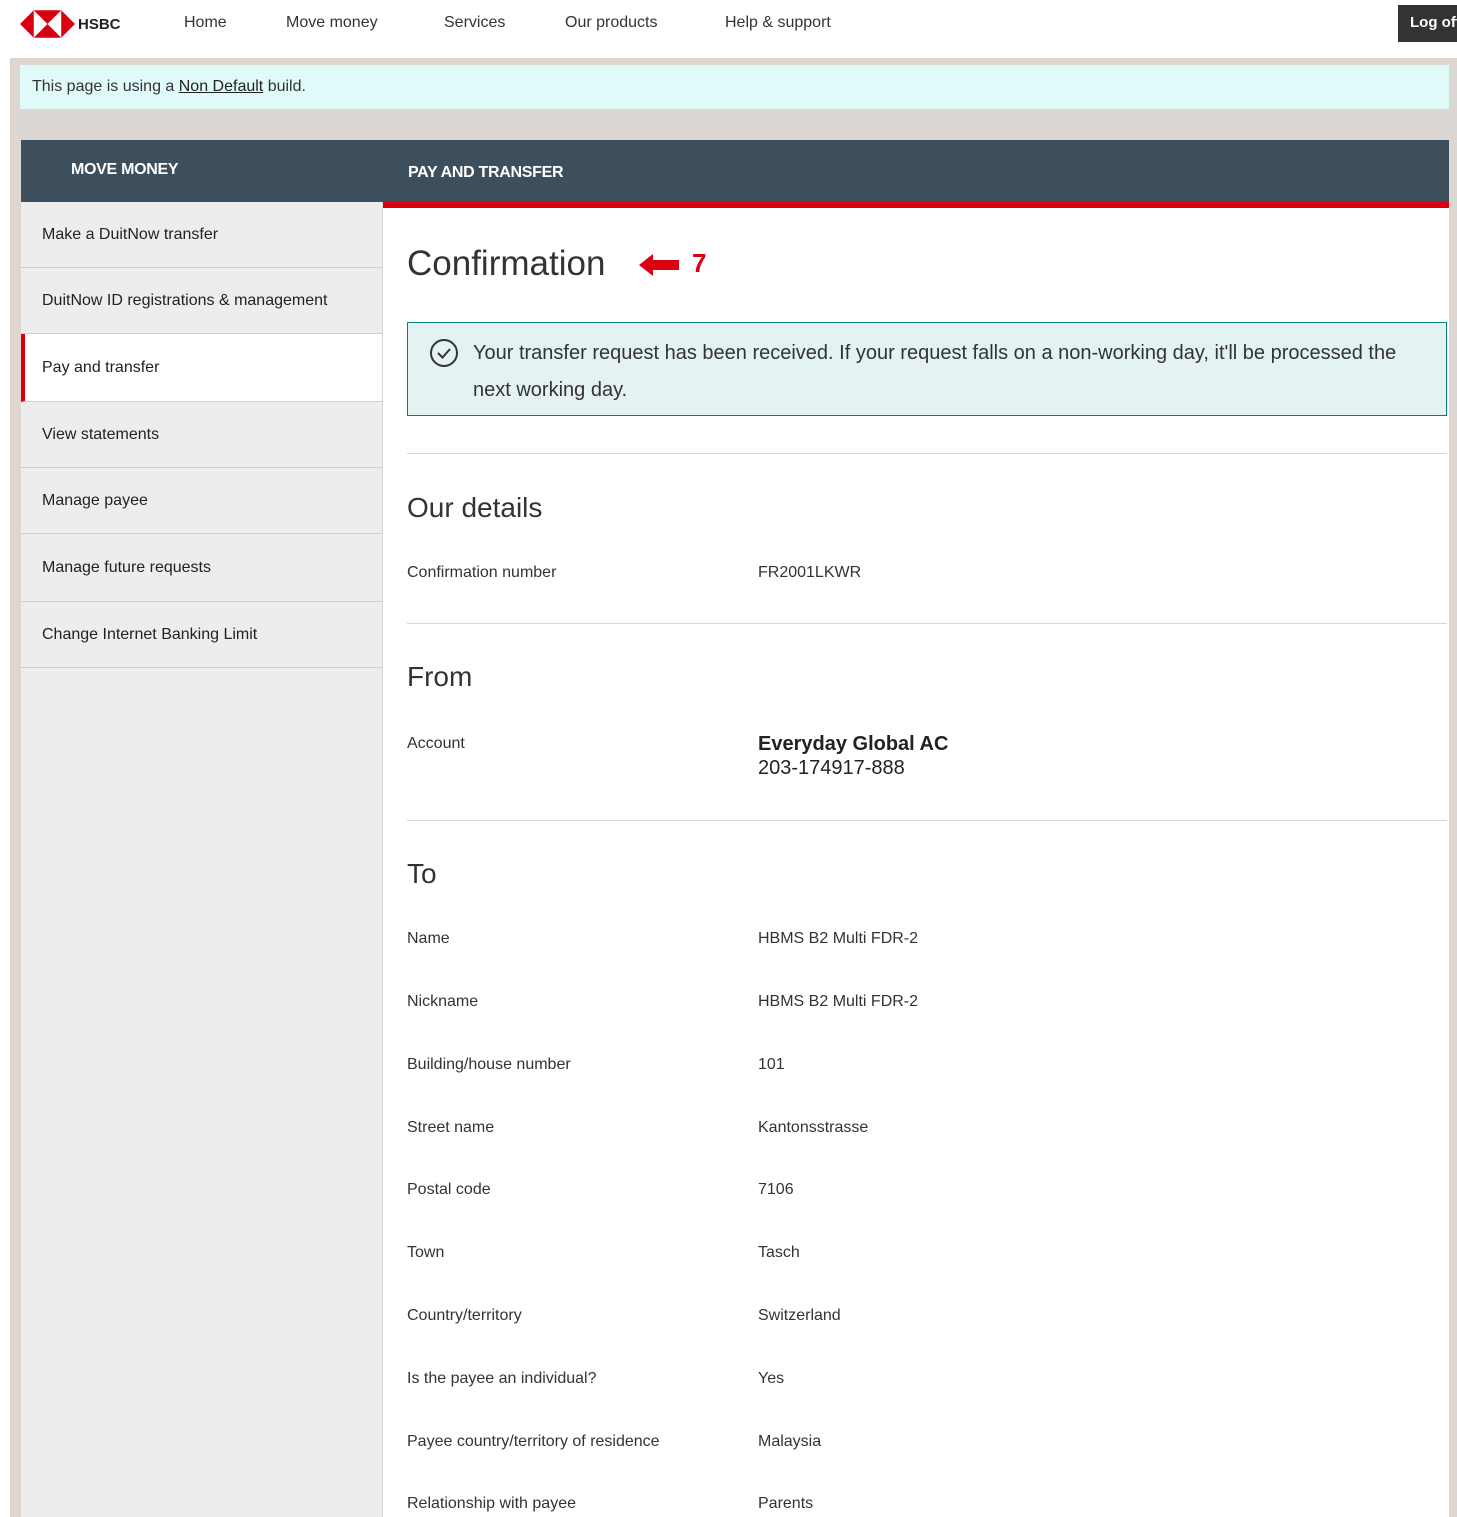  Describe the element at coordinates (838, 938) in the screenshot. I see `payee-name-value: HBMS B2 Multi FDR-2` at that location.